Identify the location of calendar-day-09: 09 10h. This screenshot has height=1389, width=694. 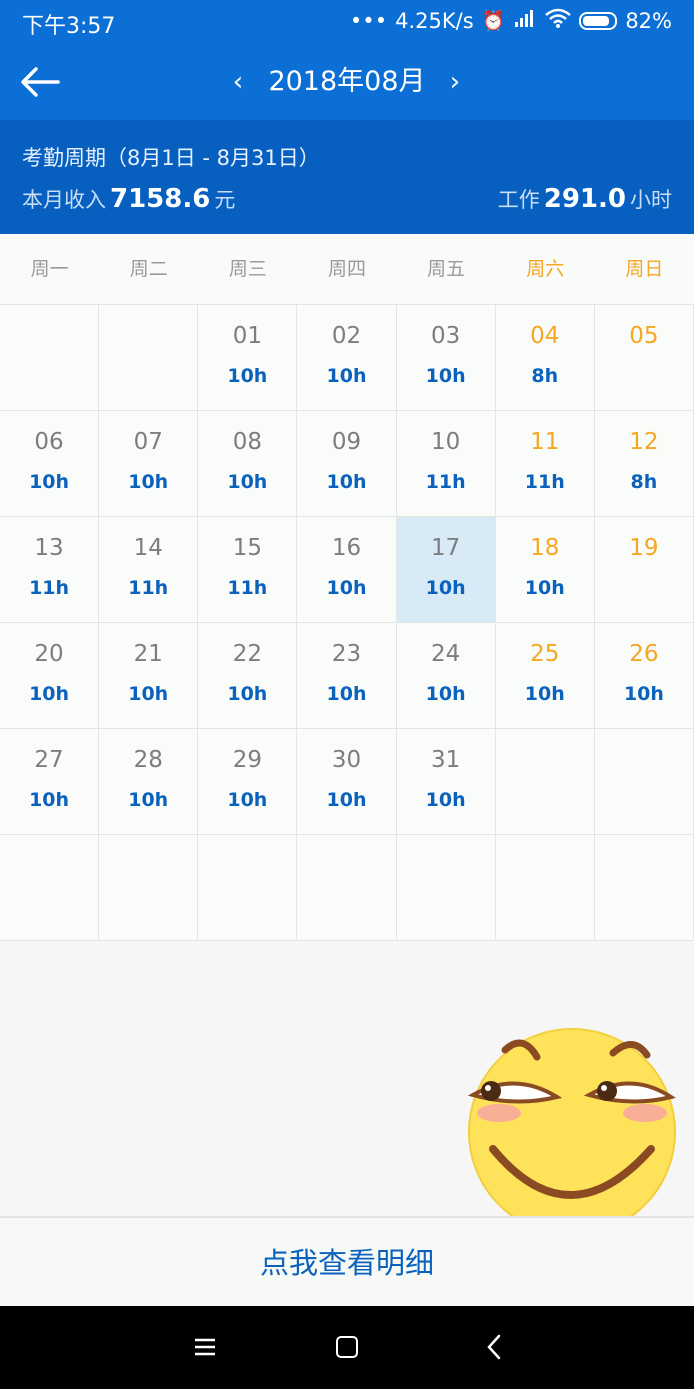
(347, 464).